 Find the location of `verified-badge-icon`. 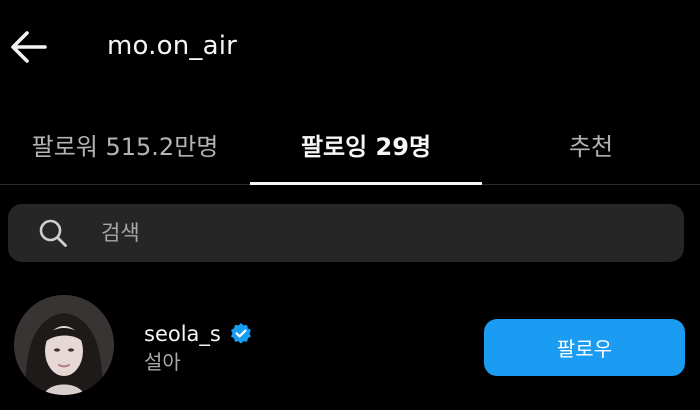

verified-badge-icon is located at coordinates (240, 333).